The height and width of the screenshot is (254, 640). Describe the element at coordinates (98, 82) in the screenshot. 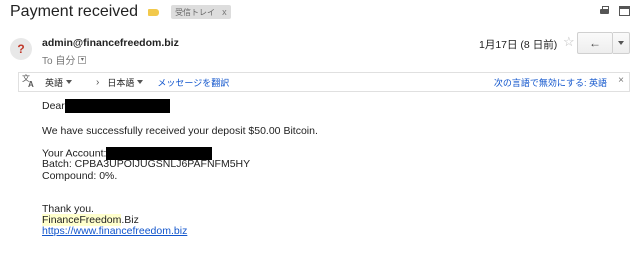

I see `chevron-right-icon: ›` at that location.